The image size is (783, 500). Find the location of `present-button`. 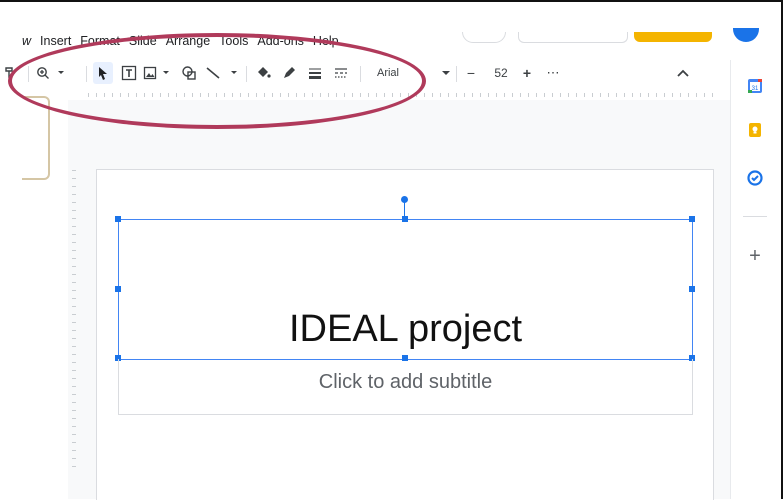

present-button is located at coordinates (573, 37).